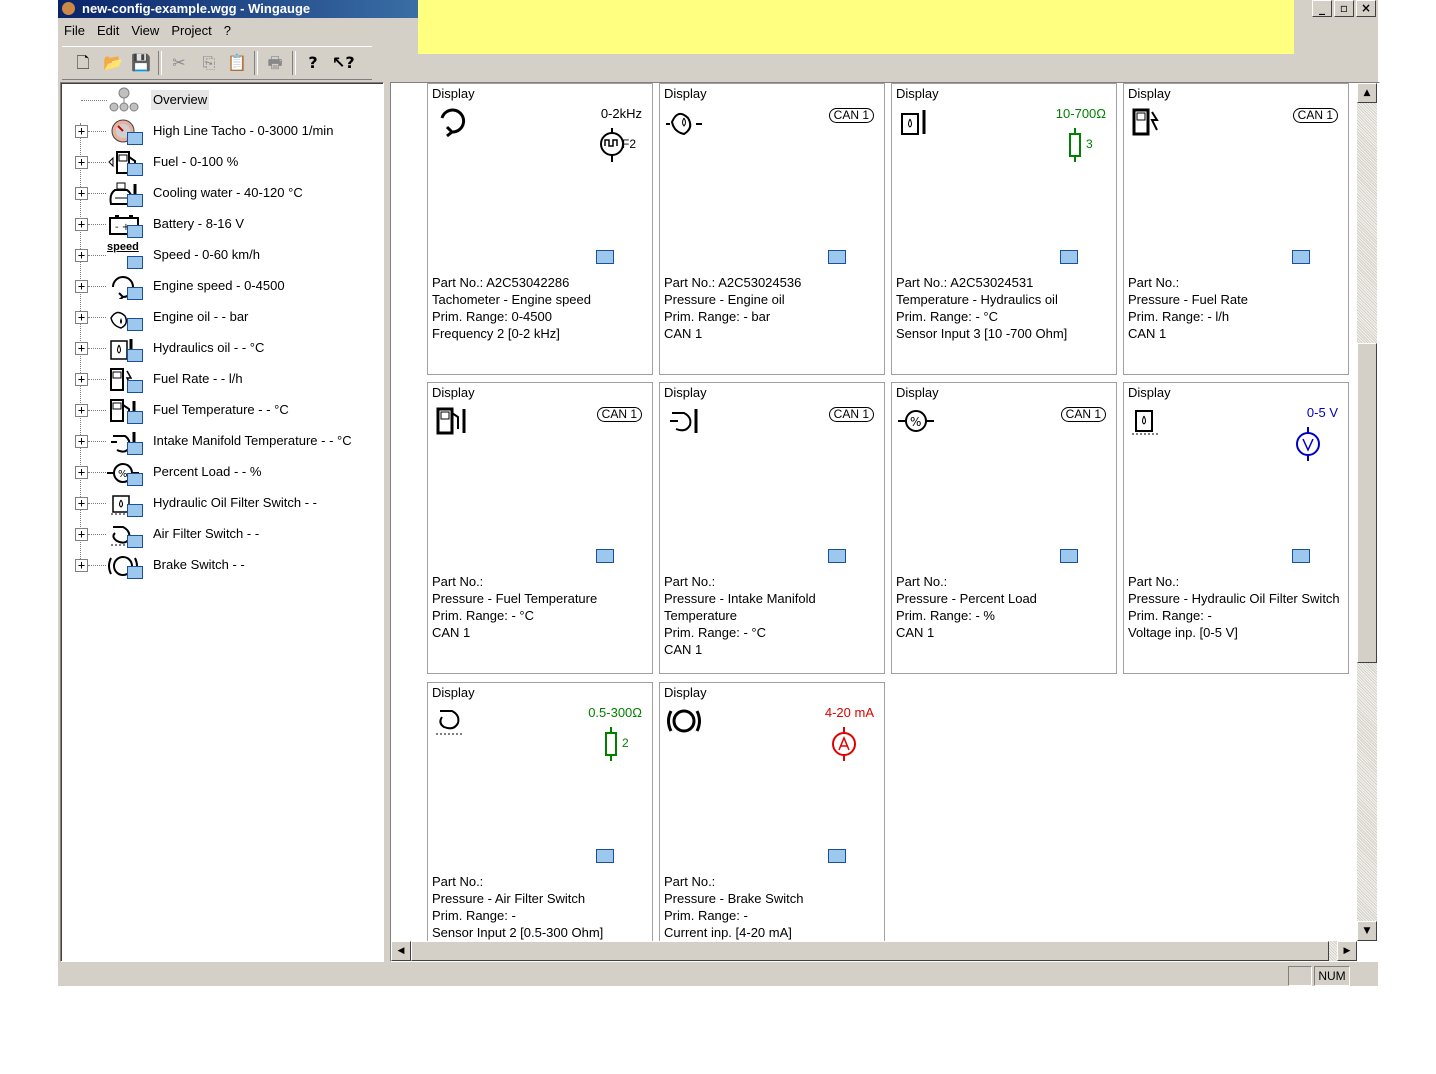 The height and width of the screenshot is (1074, 1436). Describe the element at coordinates (201, 316) in the screenshot. I see `tree-item-label: Engine oil - - bar` at that location.